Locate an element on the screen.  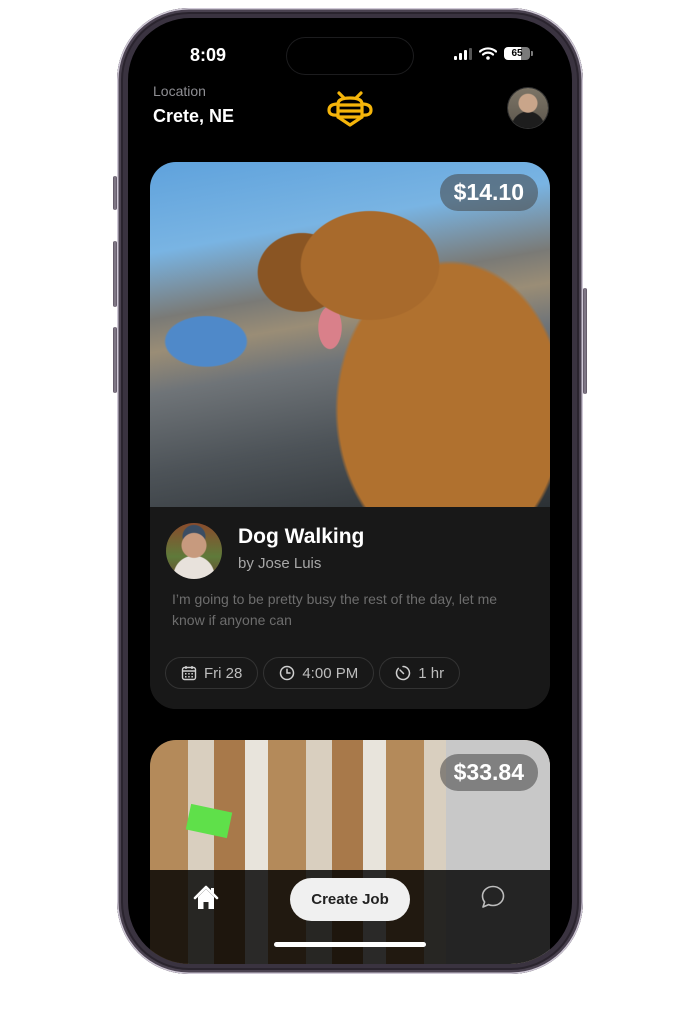
time-chip: 4:00 PM is located at coordinates (319, 673).